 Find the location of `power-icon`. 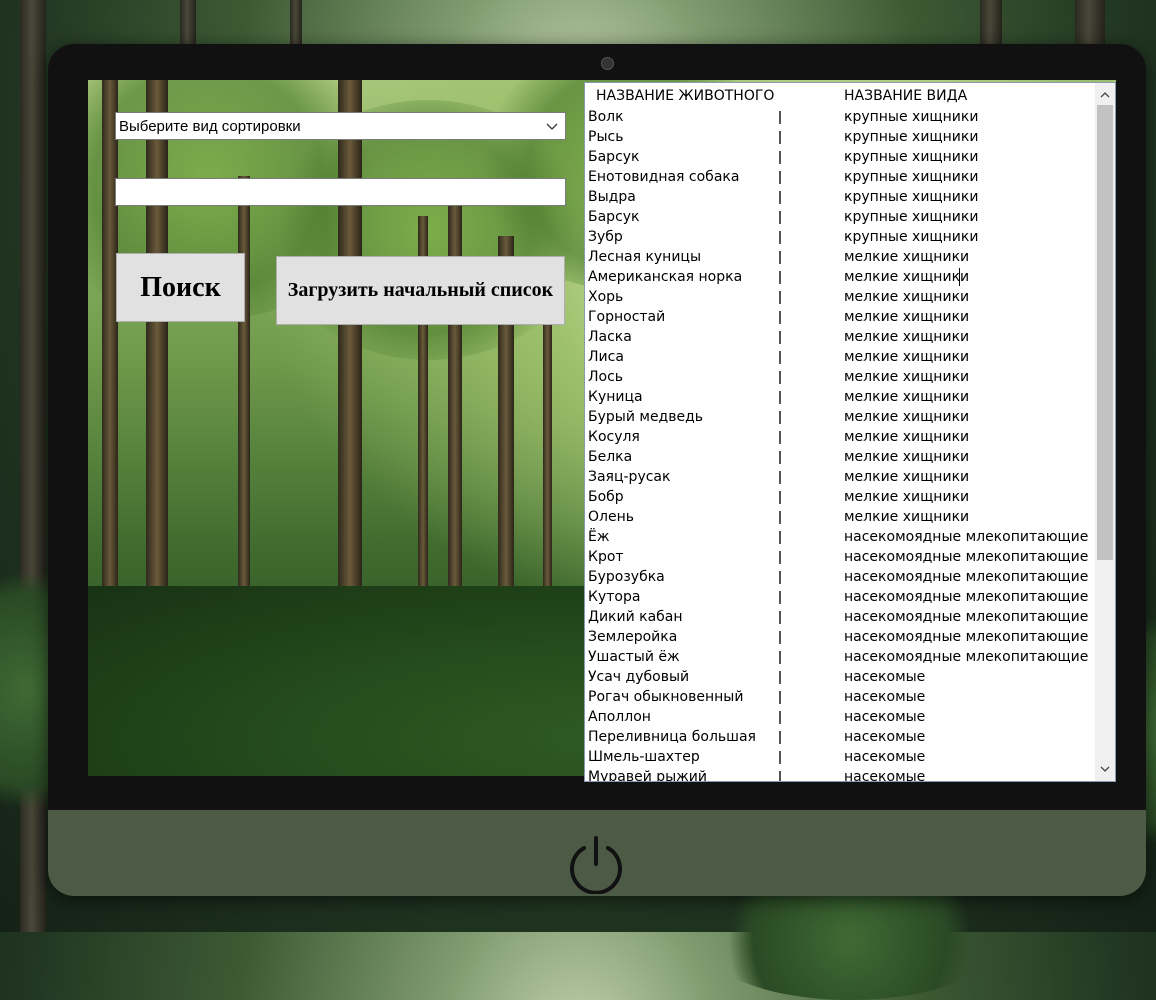

power-icon is located at coordinates (596, 864).